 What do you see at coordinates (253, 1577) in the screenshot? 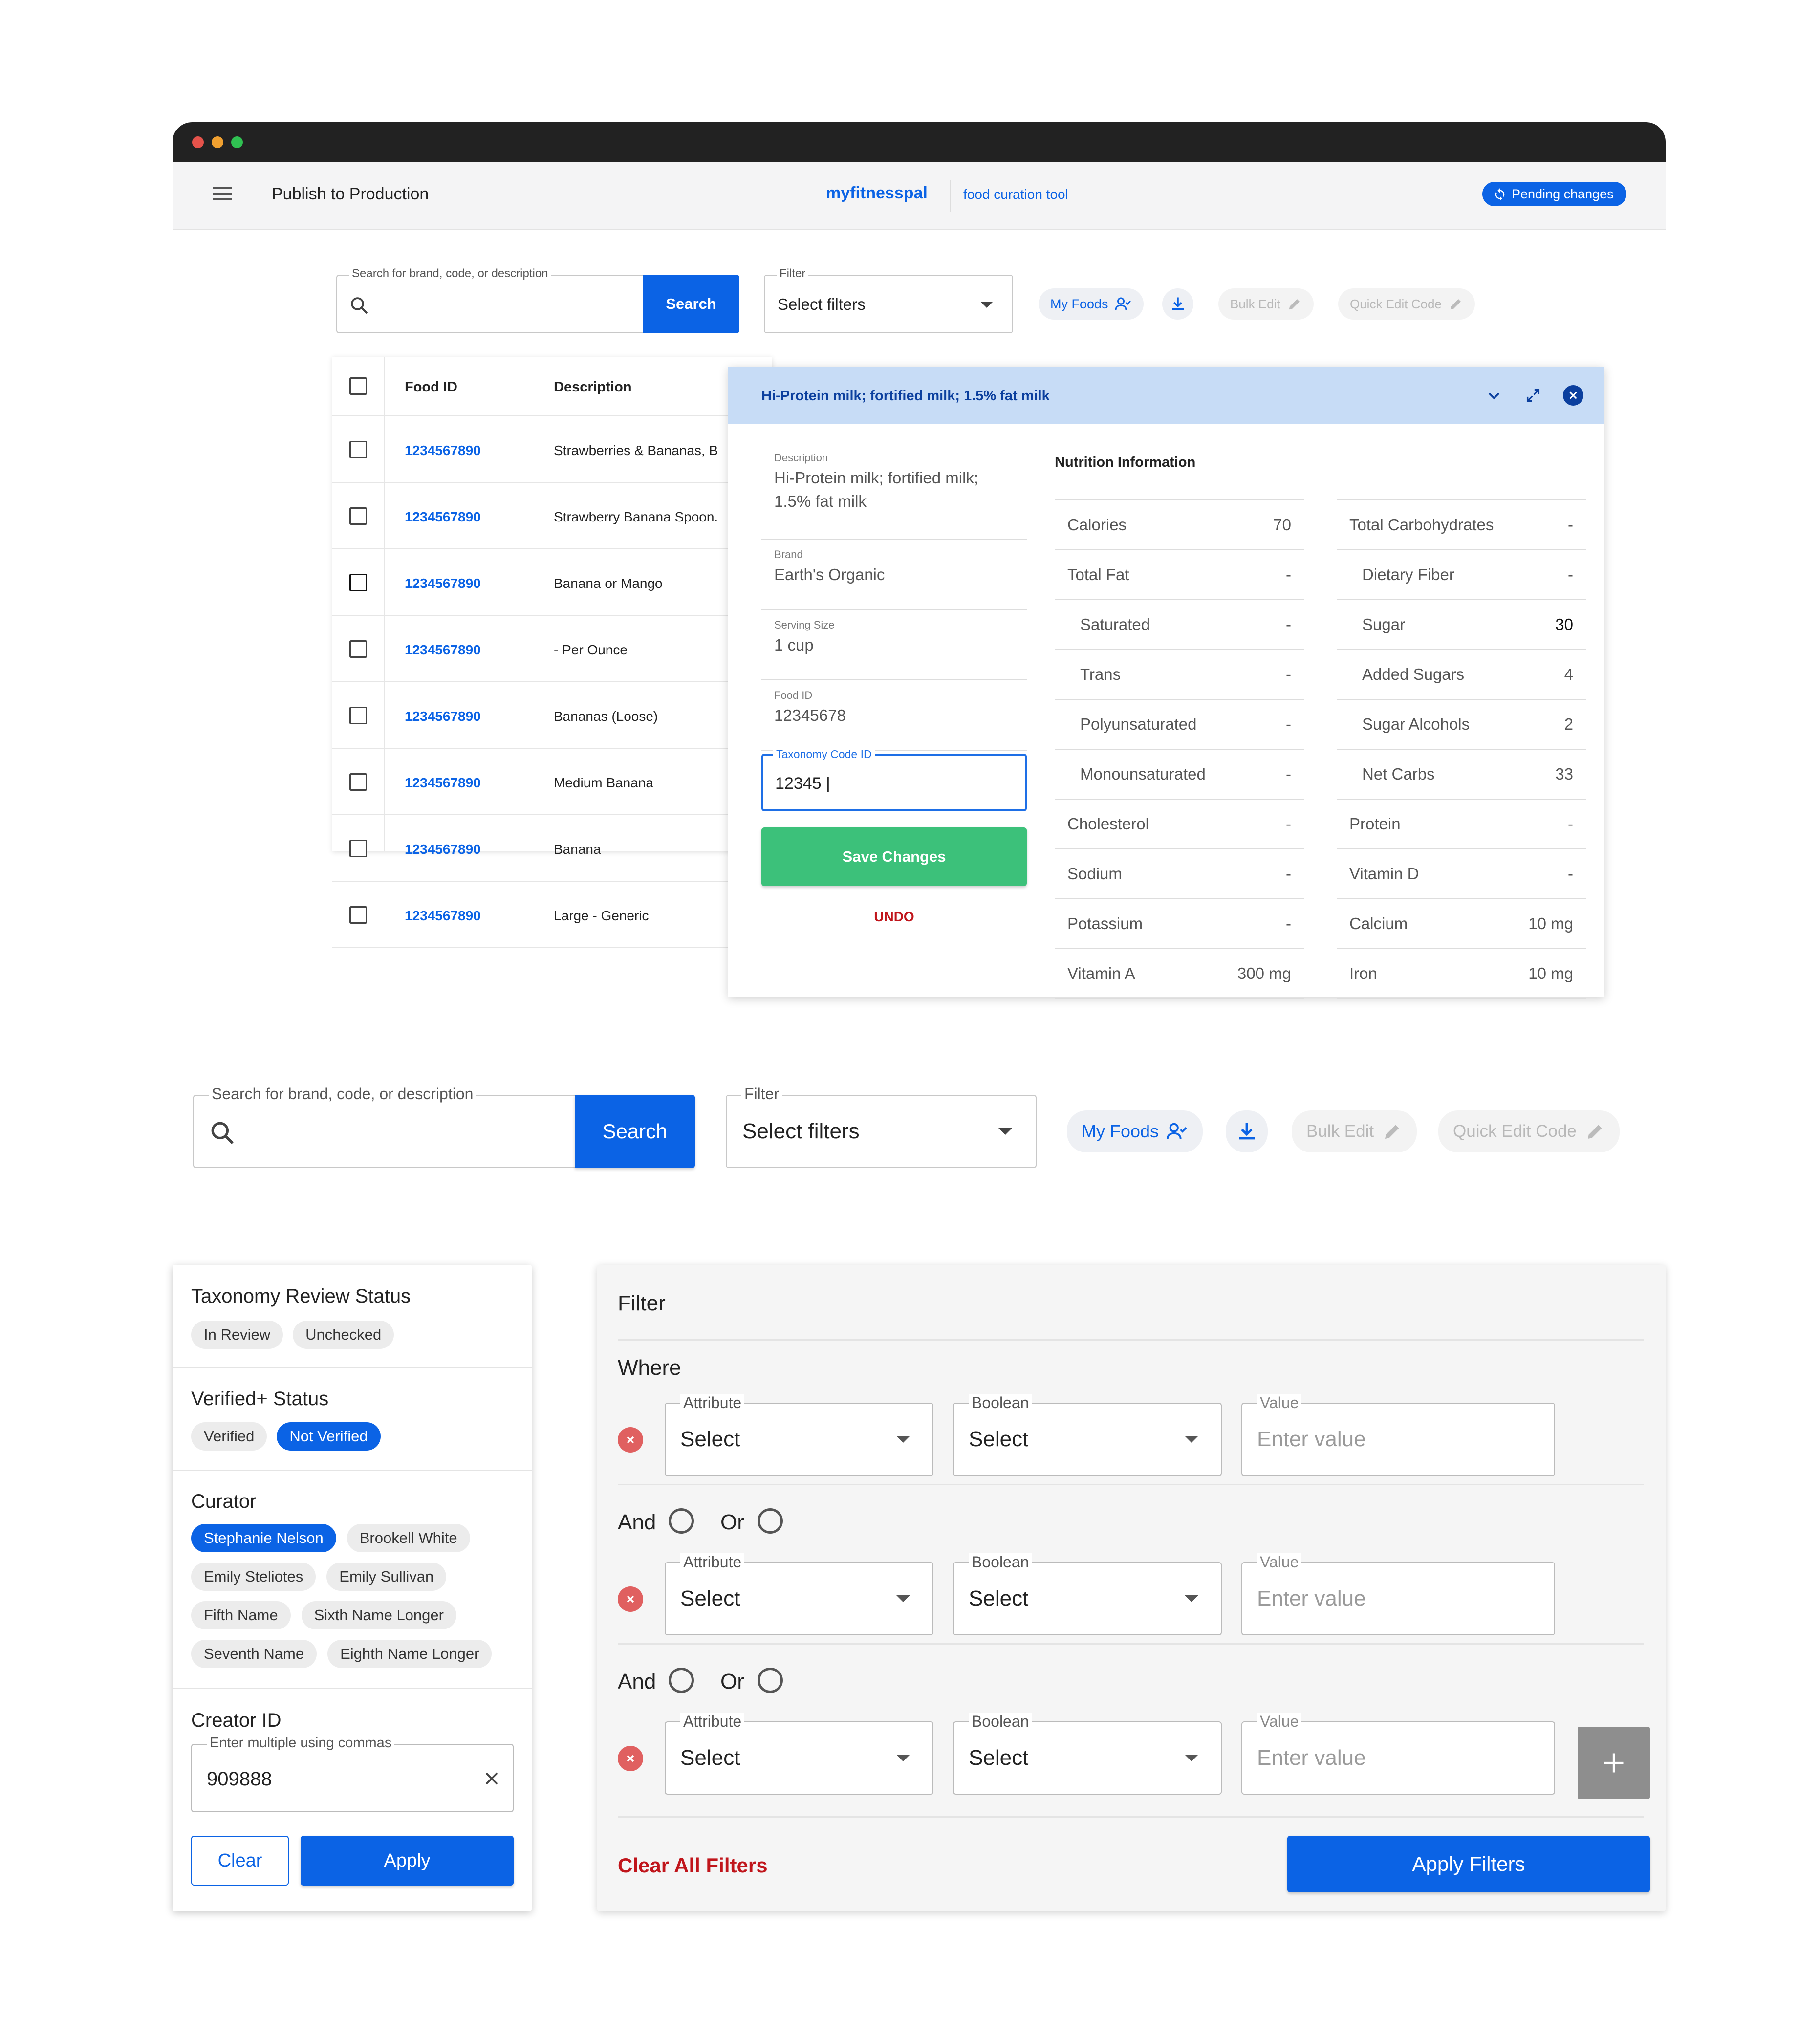
I see `chip-curator: Emily Steliotes` at bounding box center [253, 1577].